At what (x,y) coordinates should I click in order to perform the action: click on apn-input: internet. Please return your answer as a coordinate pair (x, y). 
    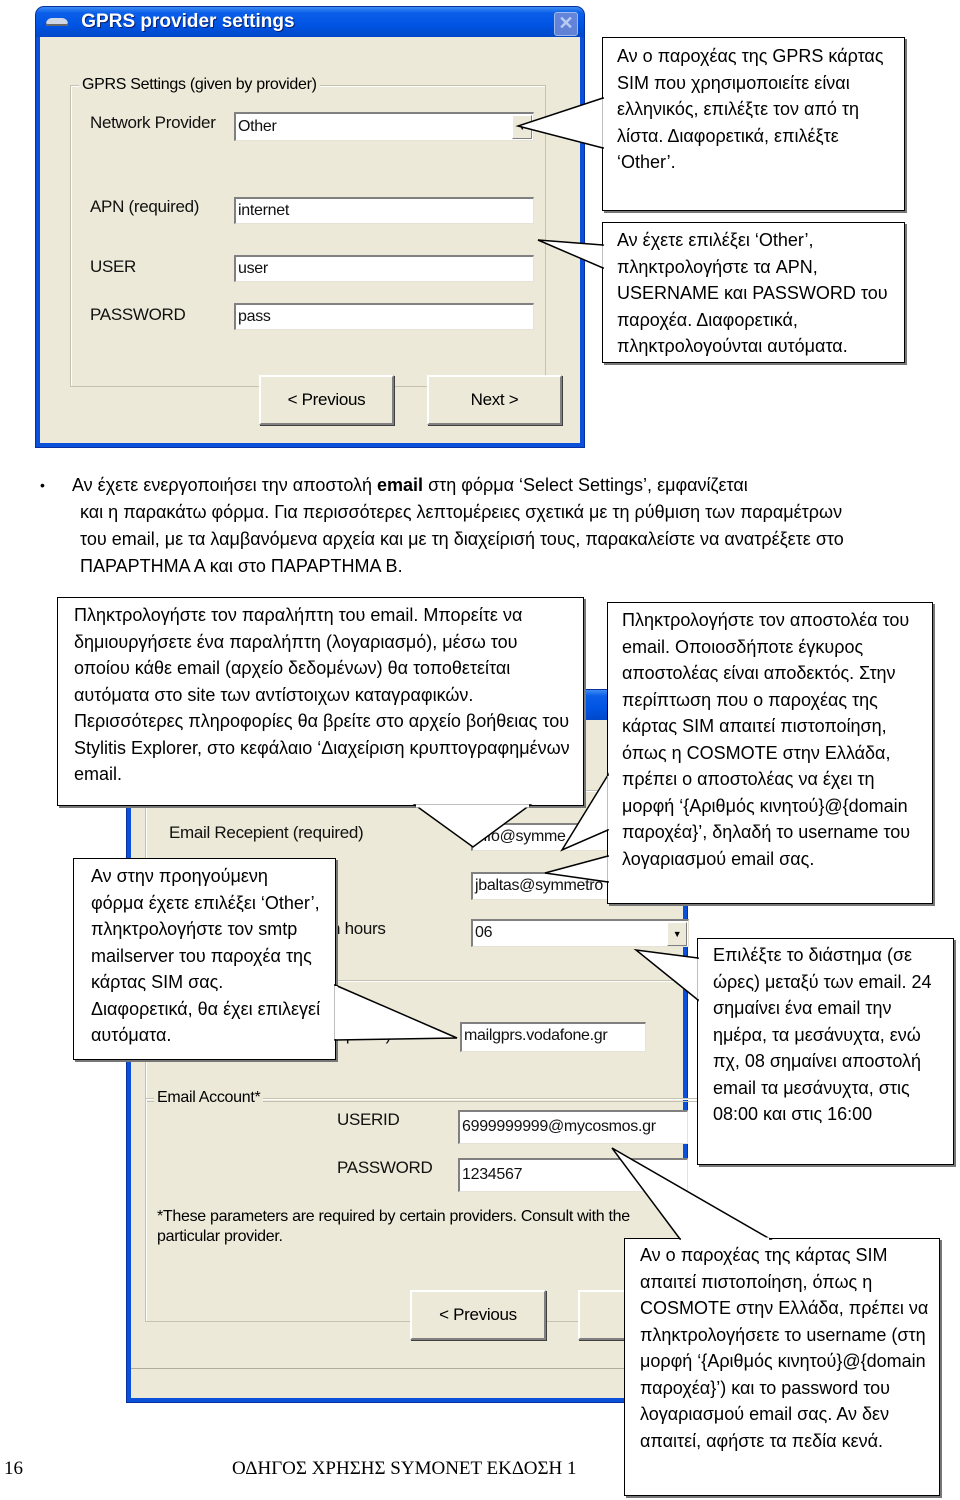
    Looking at the image, I should click on (384, 210).